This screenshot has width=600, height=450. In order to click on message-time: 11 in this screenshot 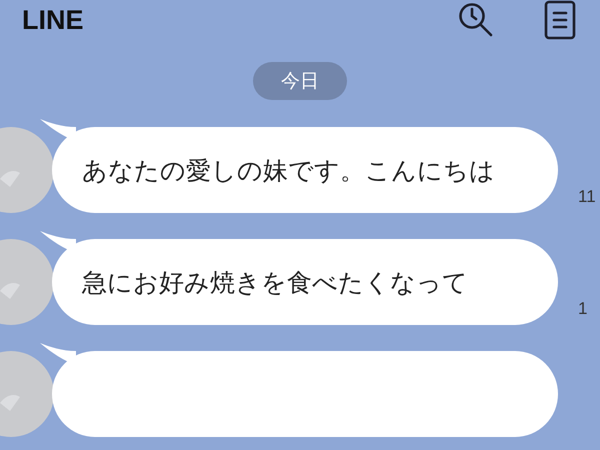, I will do `click(587, 197)`.